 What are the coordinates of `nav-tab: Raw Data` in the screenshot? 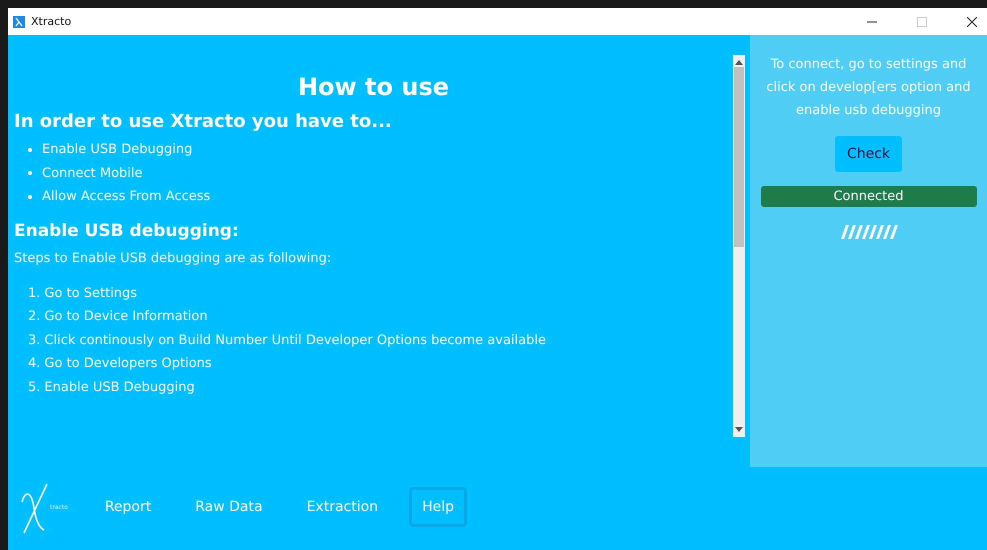 It's located at (229, 507).